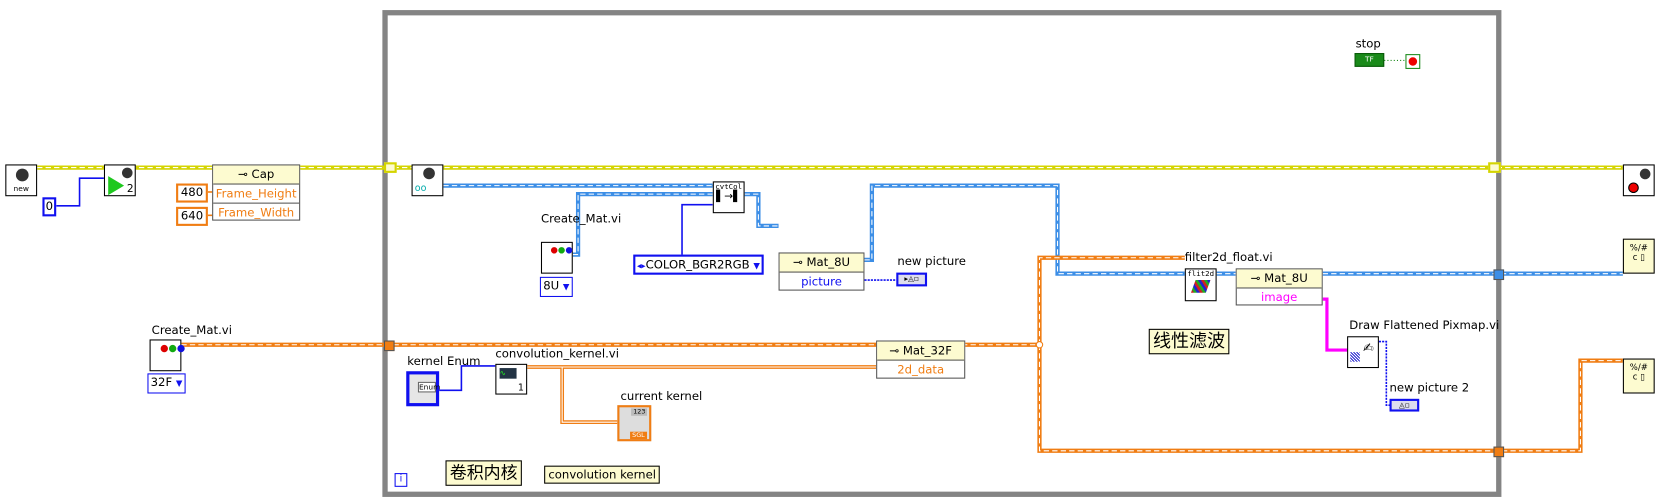 This screenshot has height=501, width=1660. What do you see at coordinates (256, 213) in the screenshot?
I see `cap-row-frame-width: Frame_Width` at bounding box center [256, 213].